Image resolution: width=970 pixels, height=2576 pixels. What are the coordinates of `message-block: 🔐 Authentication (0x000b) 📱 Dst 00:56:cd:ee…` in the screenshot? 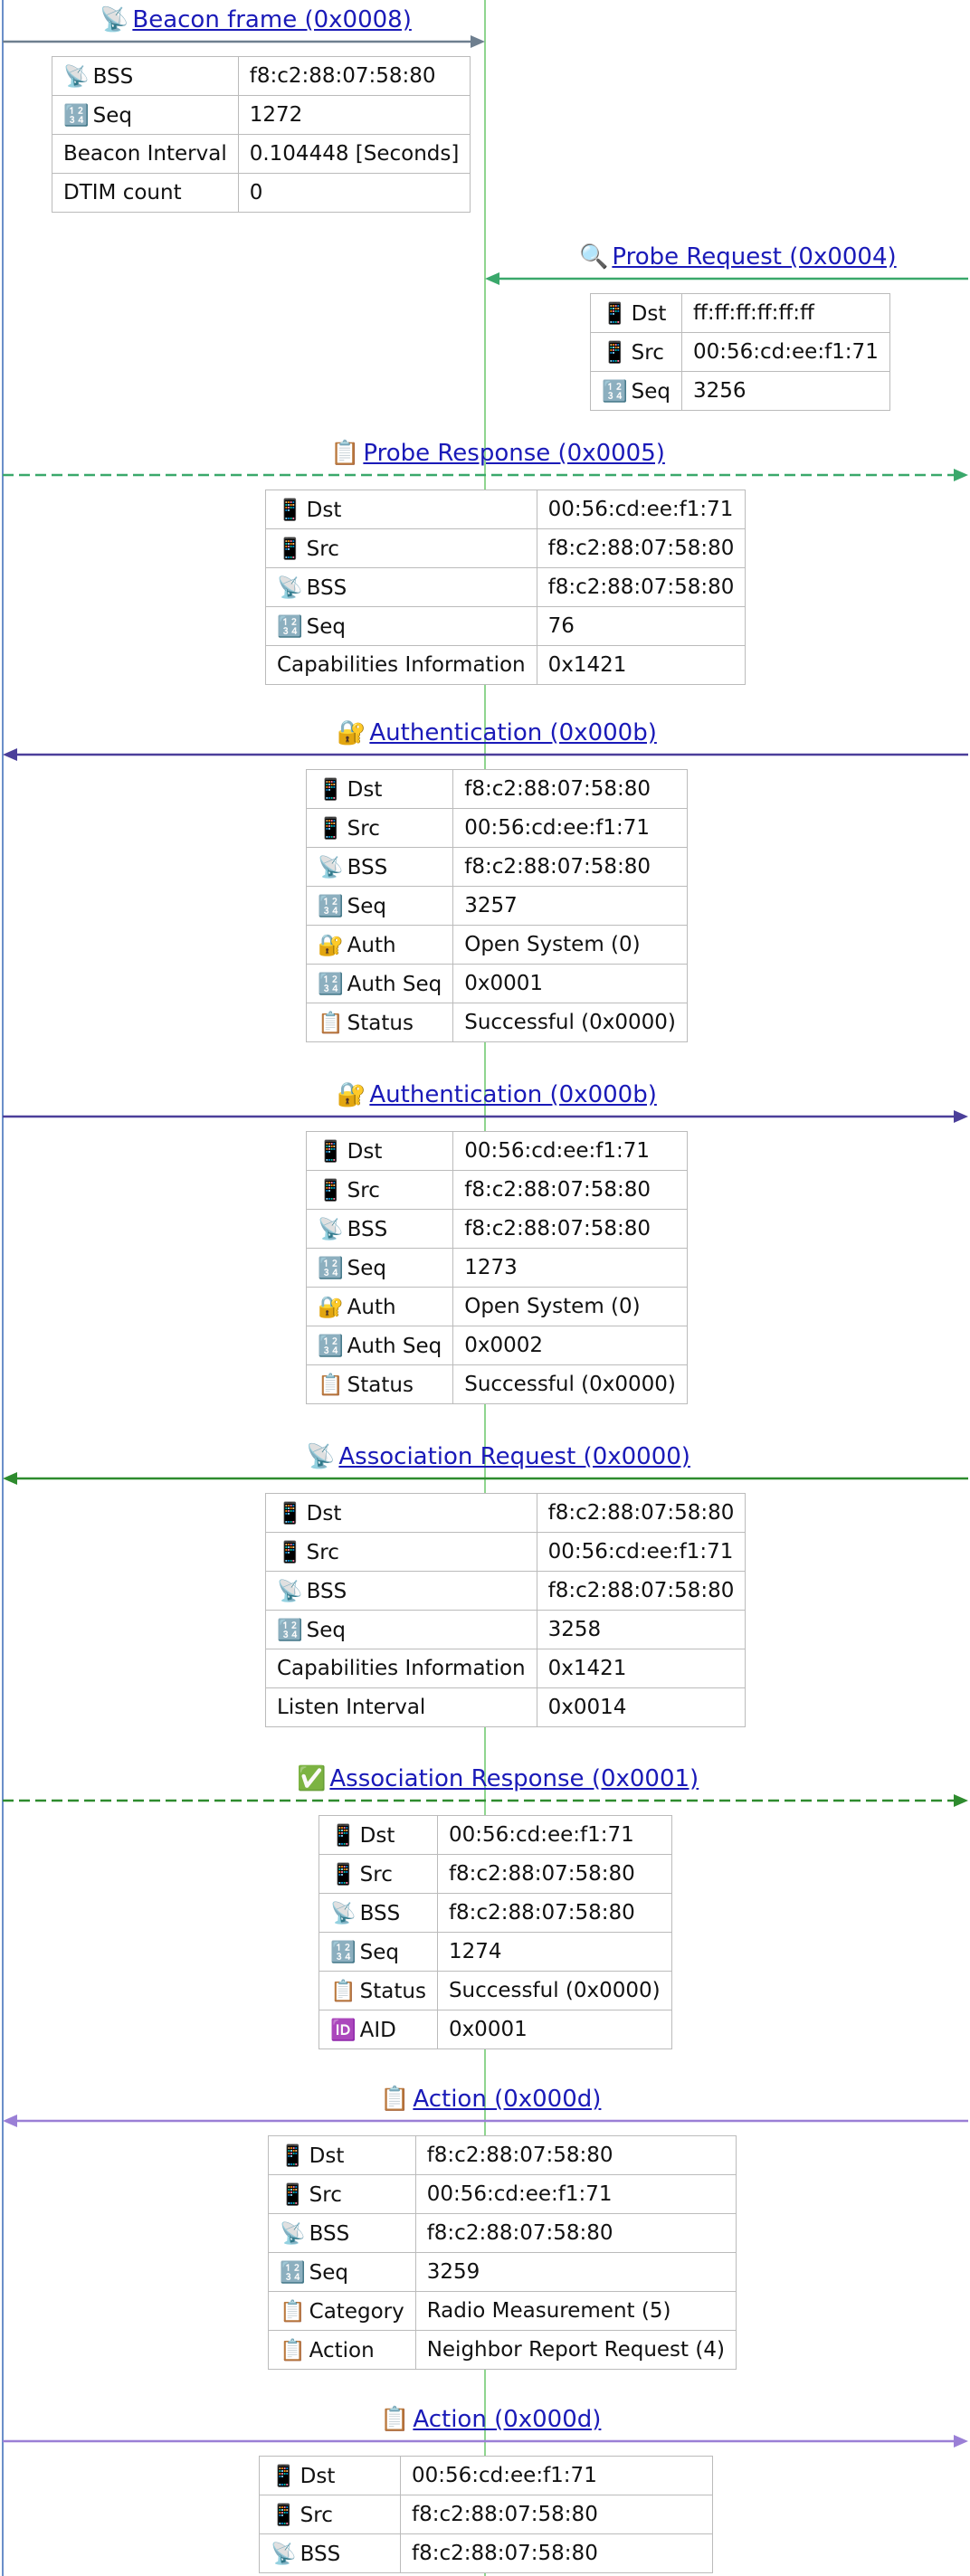 It's located at (485, 1254).